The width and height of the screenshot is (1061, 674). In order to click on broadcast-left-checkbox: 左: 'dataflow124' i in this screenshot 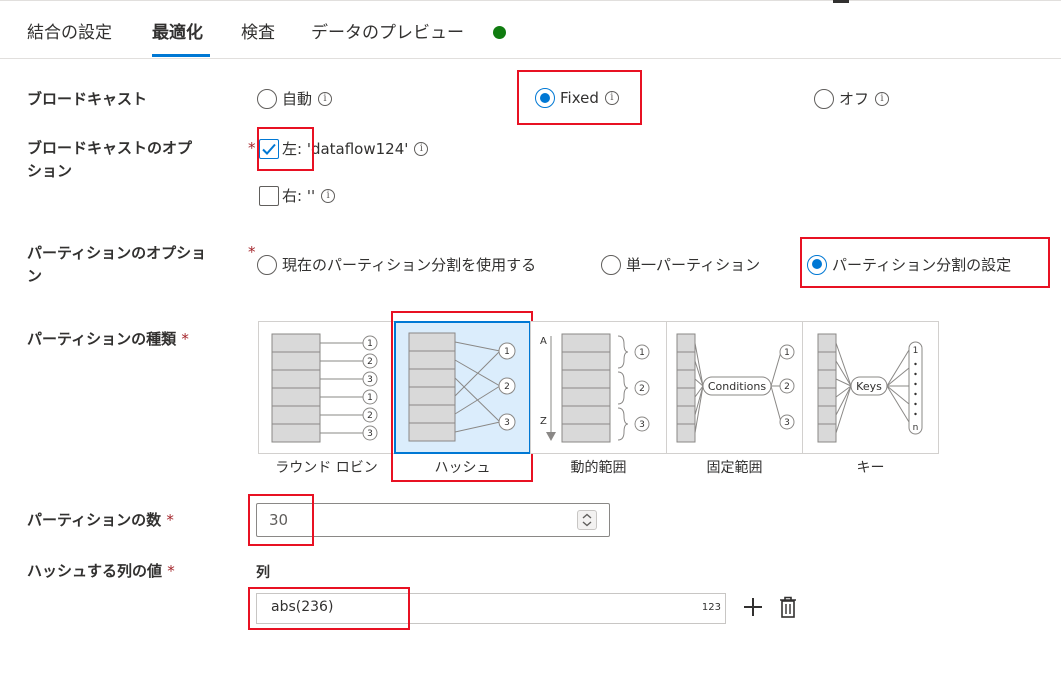, I will do `click(344, 148)`.